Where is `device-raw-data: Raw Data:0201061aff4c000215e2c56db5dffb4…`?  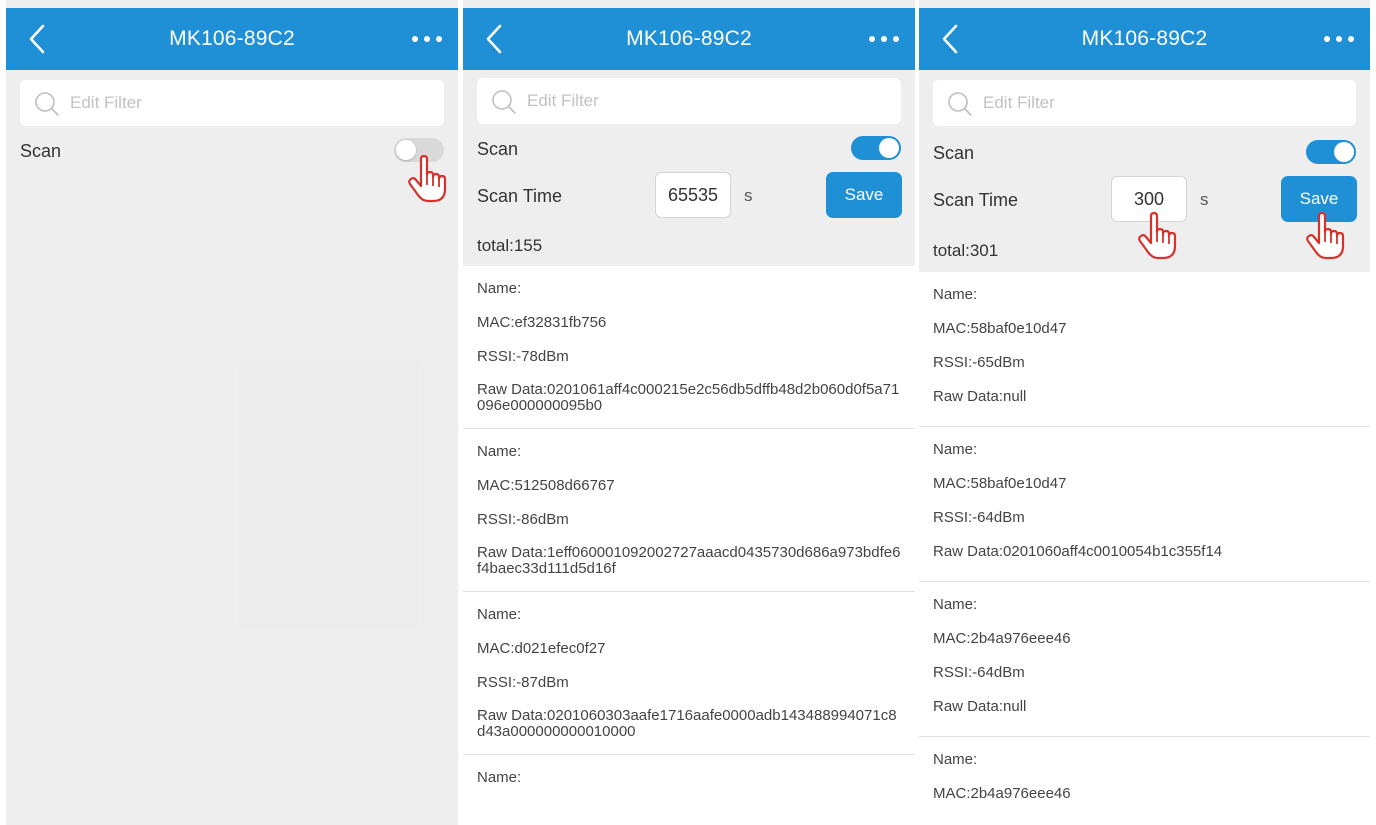 device-raw-data: Raw Data:0201061aff4c000215e2c56db5dffb4… is located at coordinates (688, 397).